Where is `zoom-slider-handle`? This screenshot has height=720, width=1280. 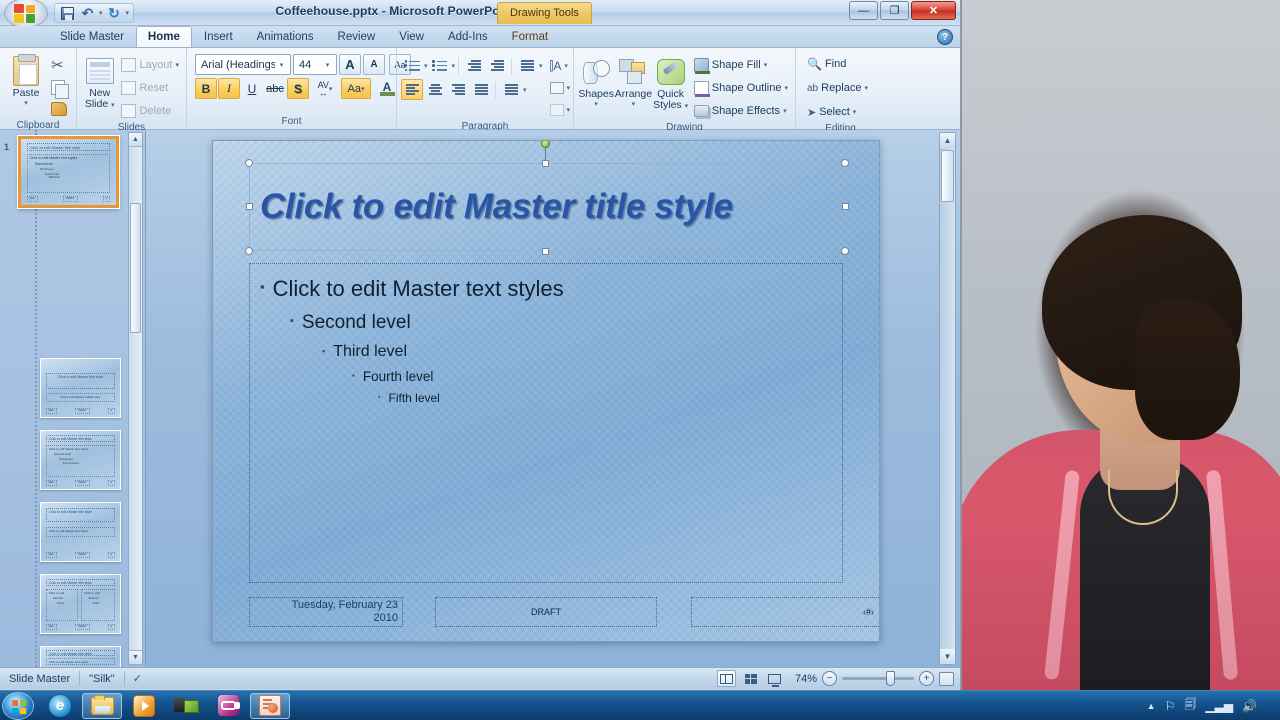 zoom-slider-handle is located at coordinates (890, 678).